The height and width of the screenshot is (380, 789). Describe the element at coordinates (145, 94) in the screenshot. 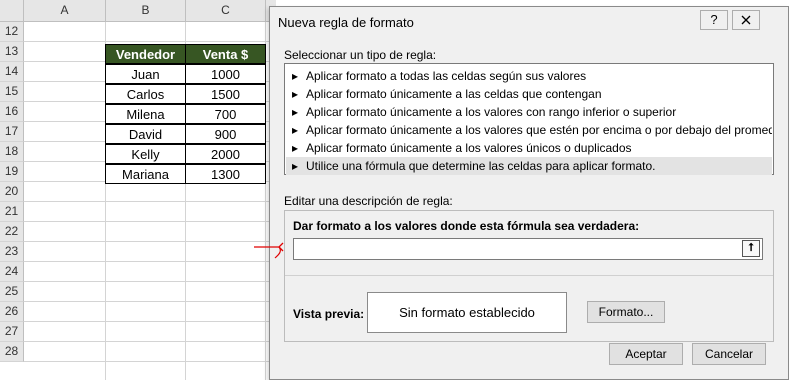

I see `table-cell: Carlos` at that location.